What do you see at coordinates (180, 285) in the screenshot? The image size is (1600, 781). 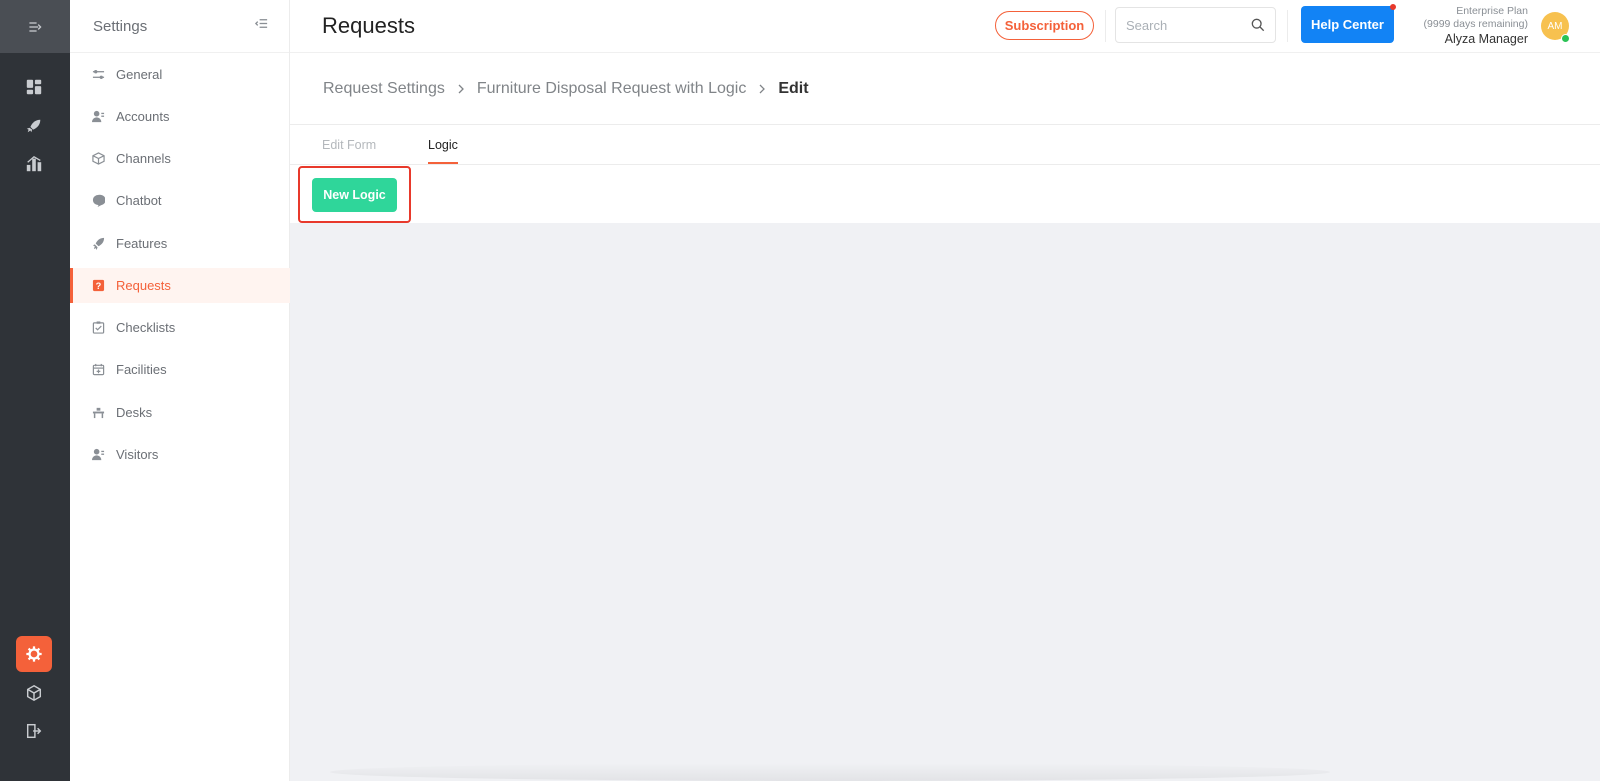 I see `settings-item-requests: ? Requests` at bounding box center [180, 285].